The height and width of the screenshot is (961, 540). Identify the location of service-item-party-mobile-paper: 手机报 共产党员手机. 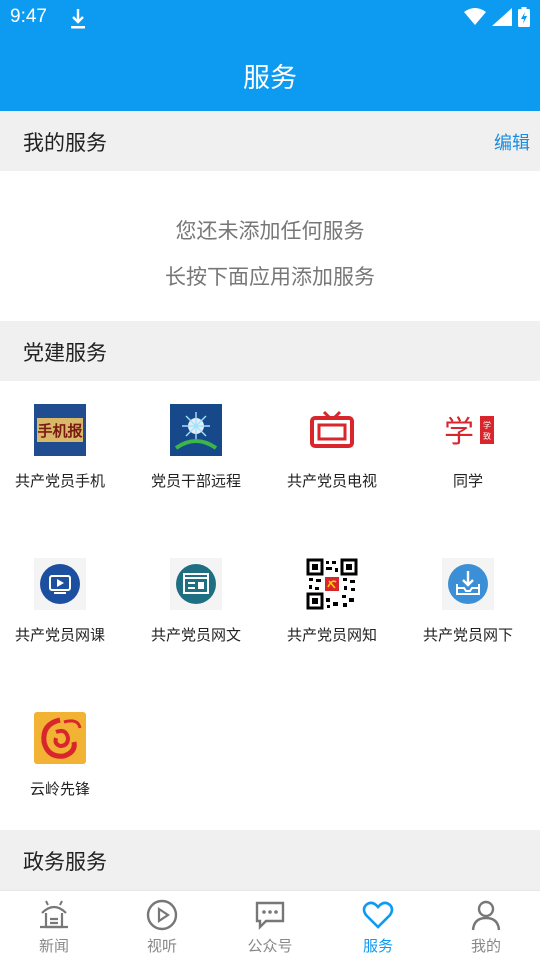
(67, 459).